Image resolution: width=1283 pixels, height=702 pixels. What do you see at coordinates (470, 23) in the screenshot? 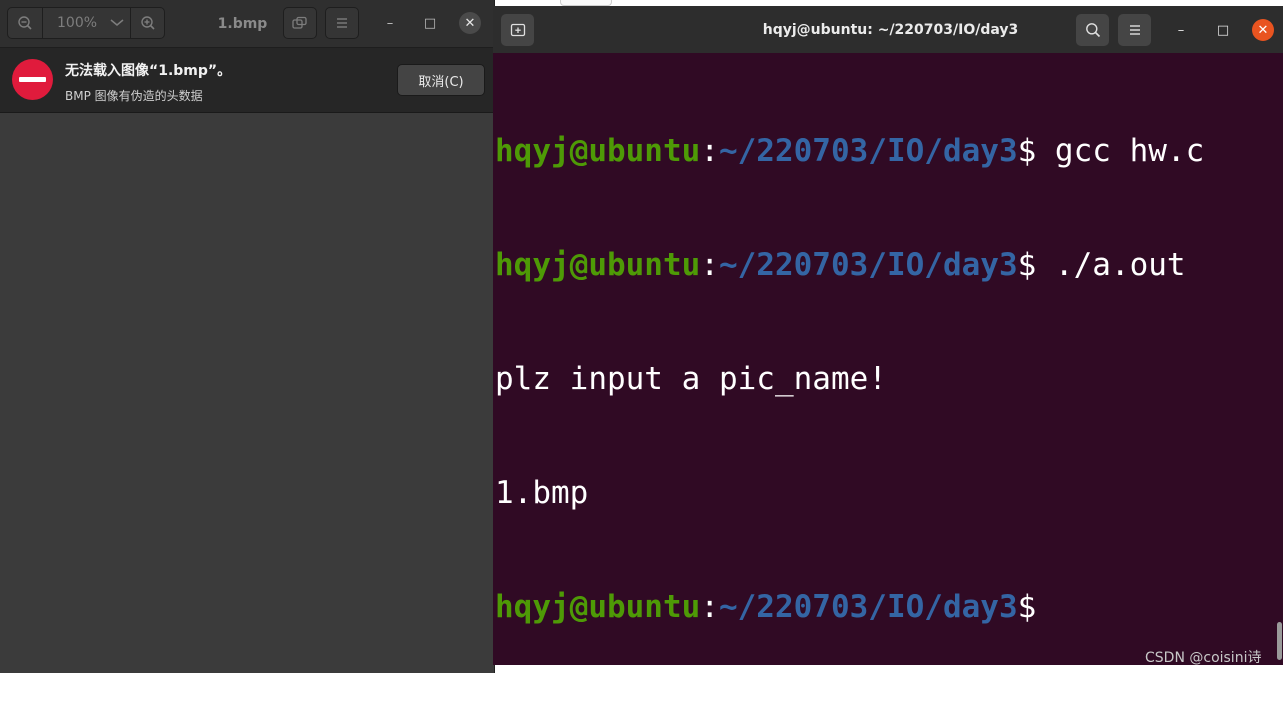
I see `close-button: ✕` at bounding box center [470, 23].